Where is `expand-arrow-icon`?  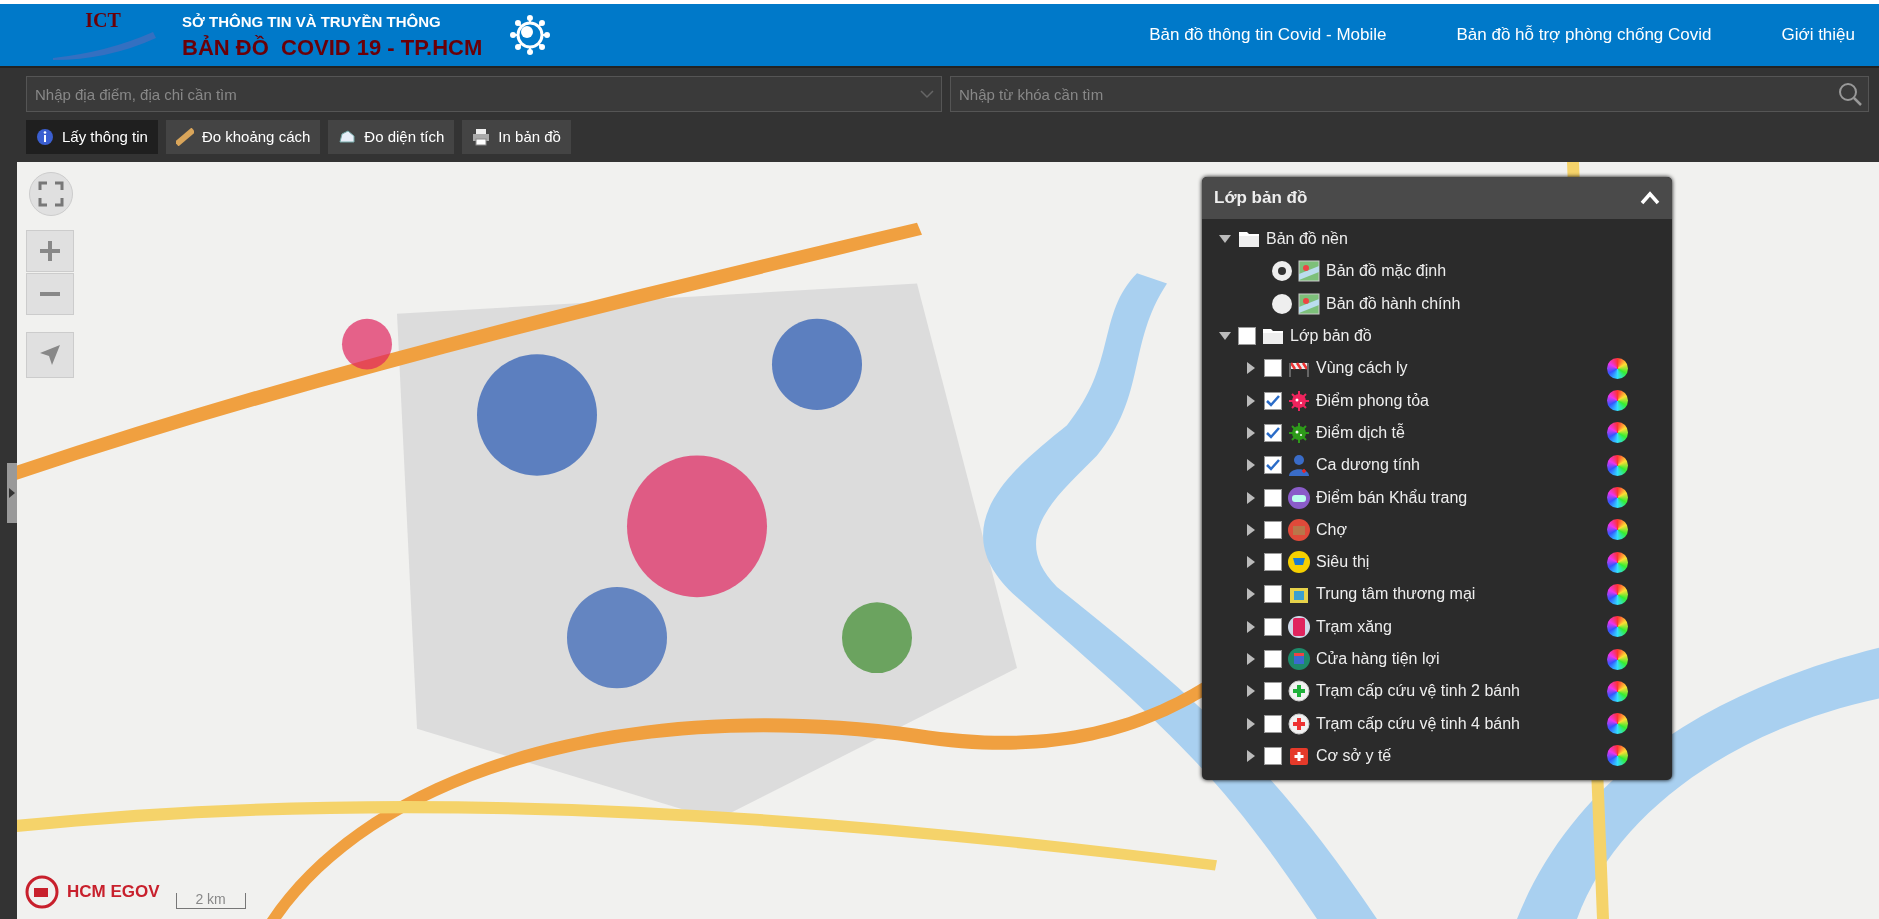 expand-arrow-icon is located at coordinates (12, 493).